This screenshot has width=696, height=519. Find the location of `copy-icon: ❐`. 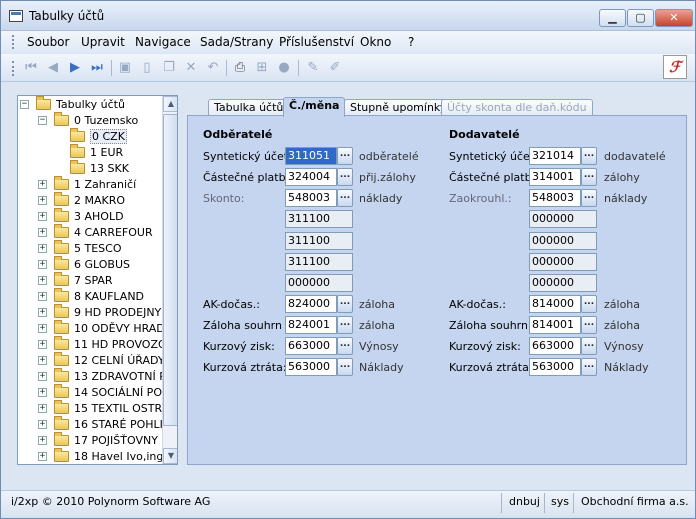

copy-icon: ❐ is located at coordinates (169, 68).